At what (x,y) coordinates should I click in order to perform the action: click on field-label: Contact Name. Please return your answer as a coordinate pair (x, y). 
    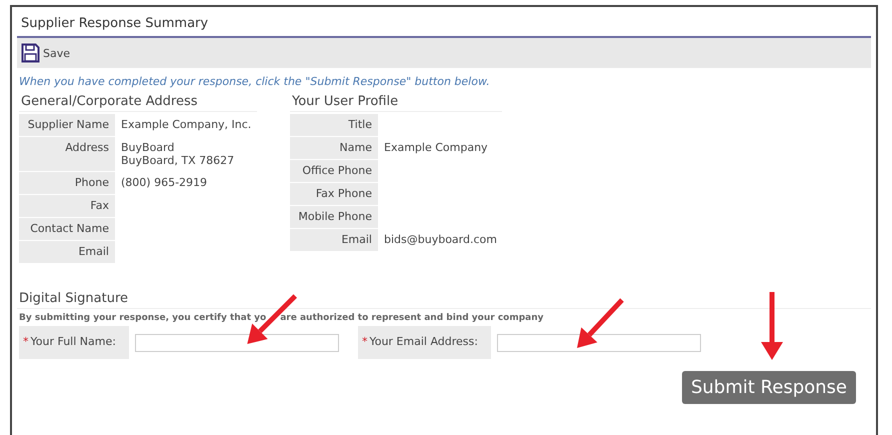
    Looking at the image, I should click on (67, 229).